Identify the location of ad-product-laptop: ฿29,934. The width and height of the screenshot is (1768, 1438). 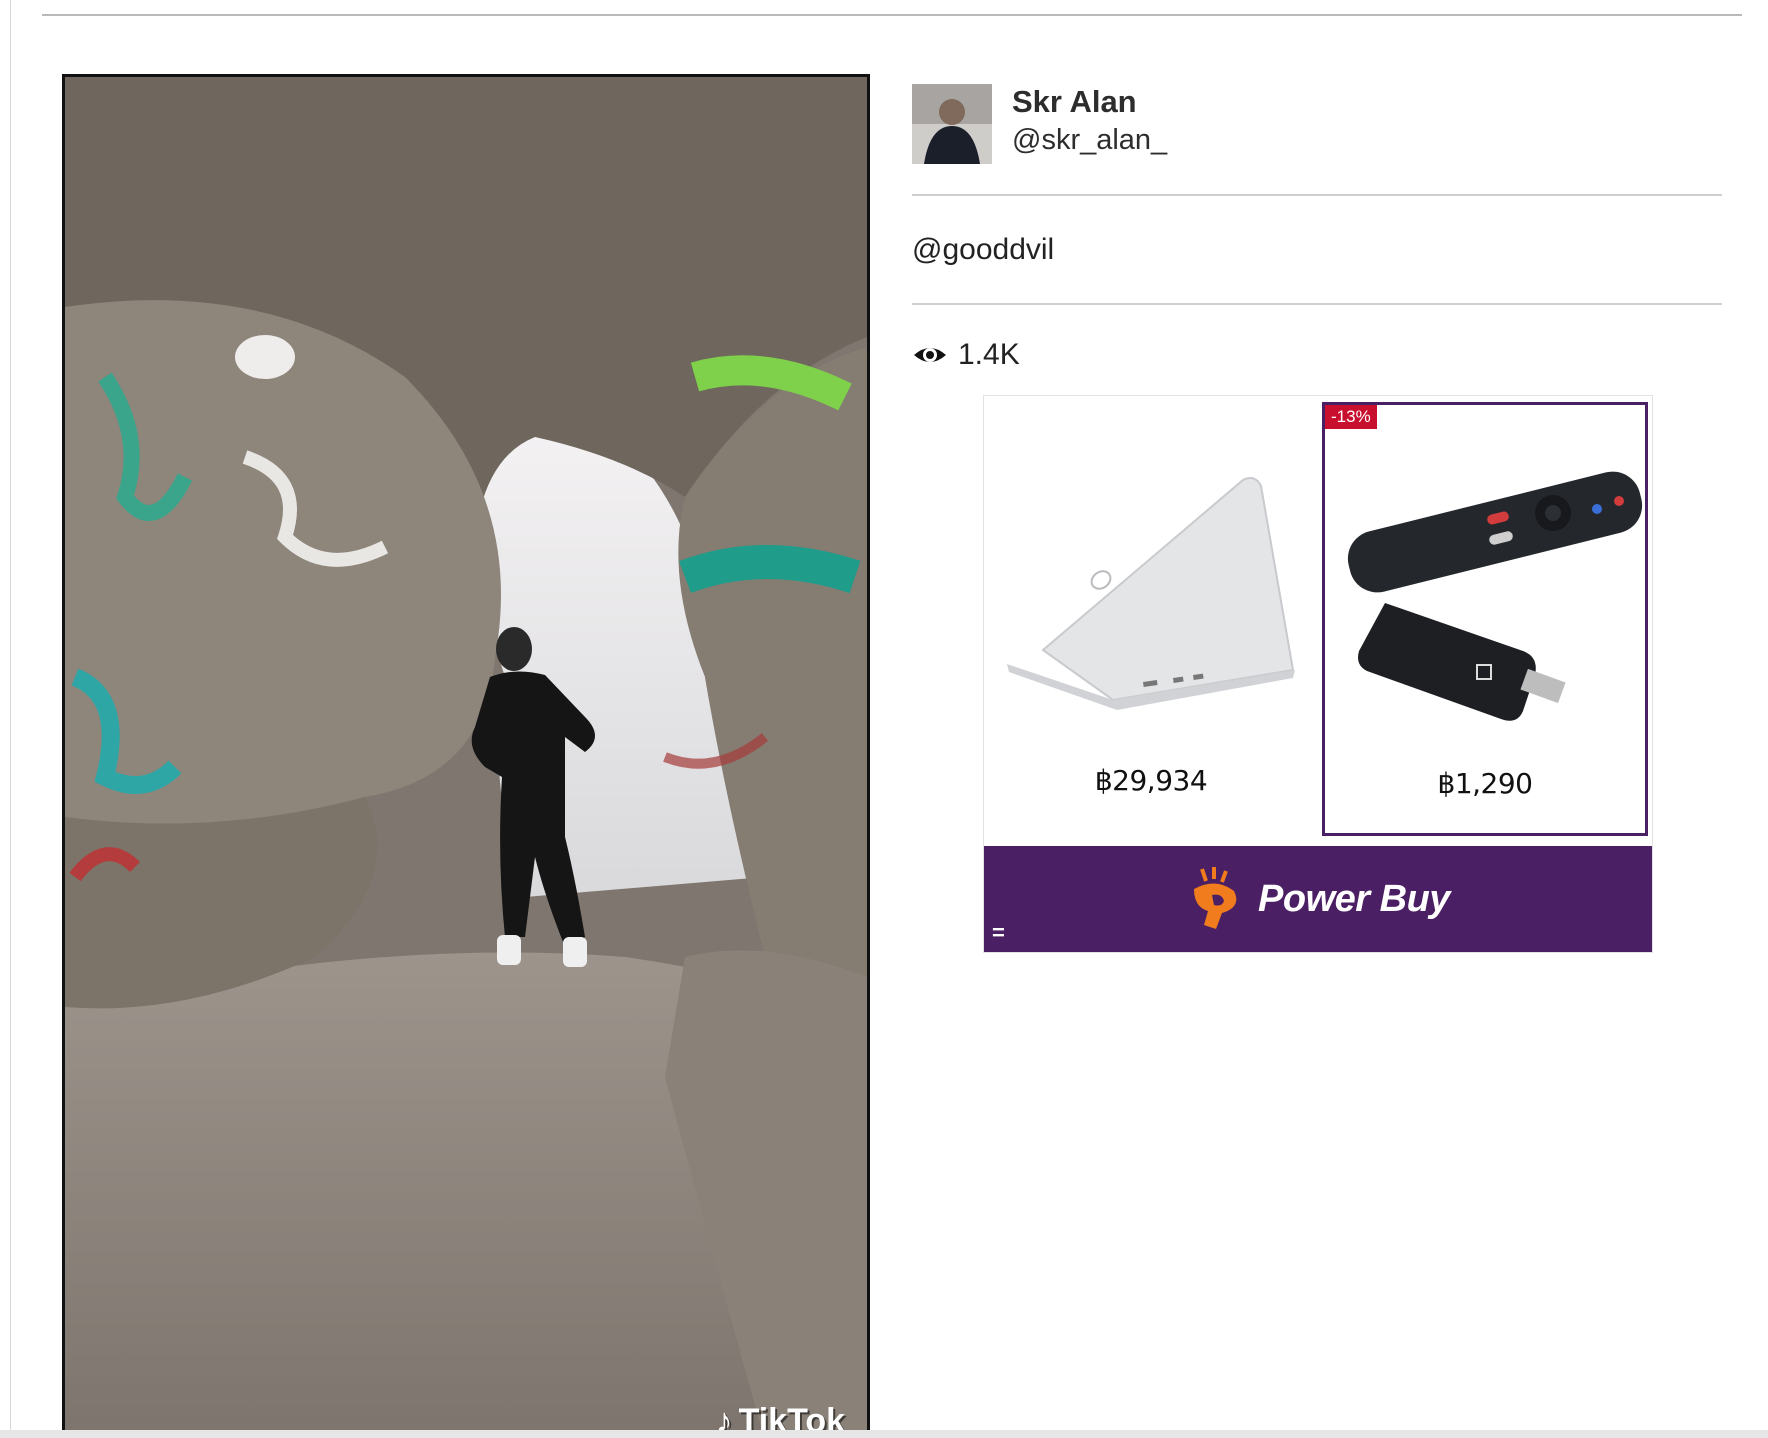
(1151, 619).